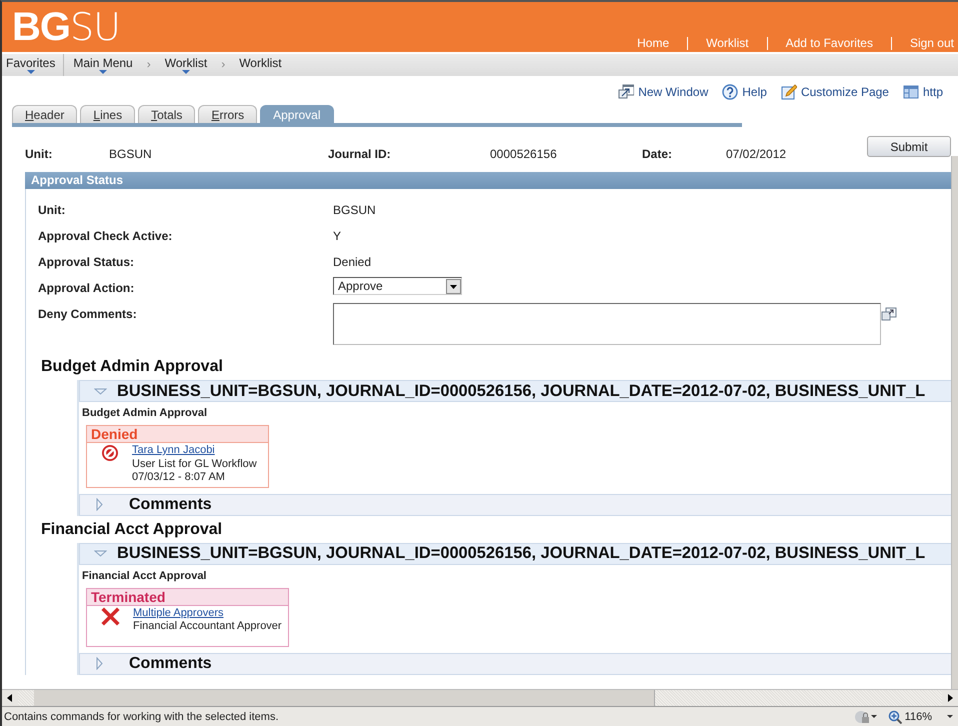  Describe the element at coordinates (10, 698) in the screenshot. I see `scroll-left-icon` at that location.